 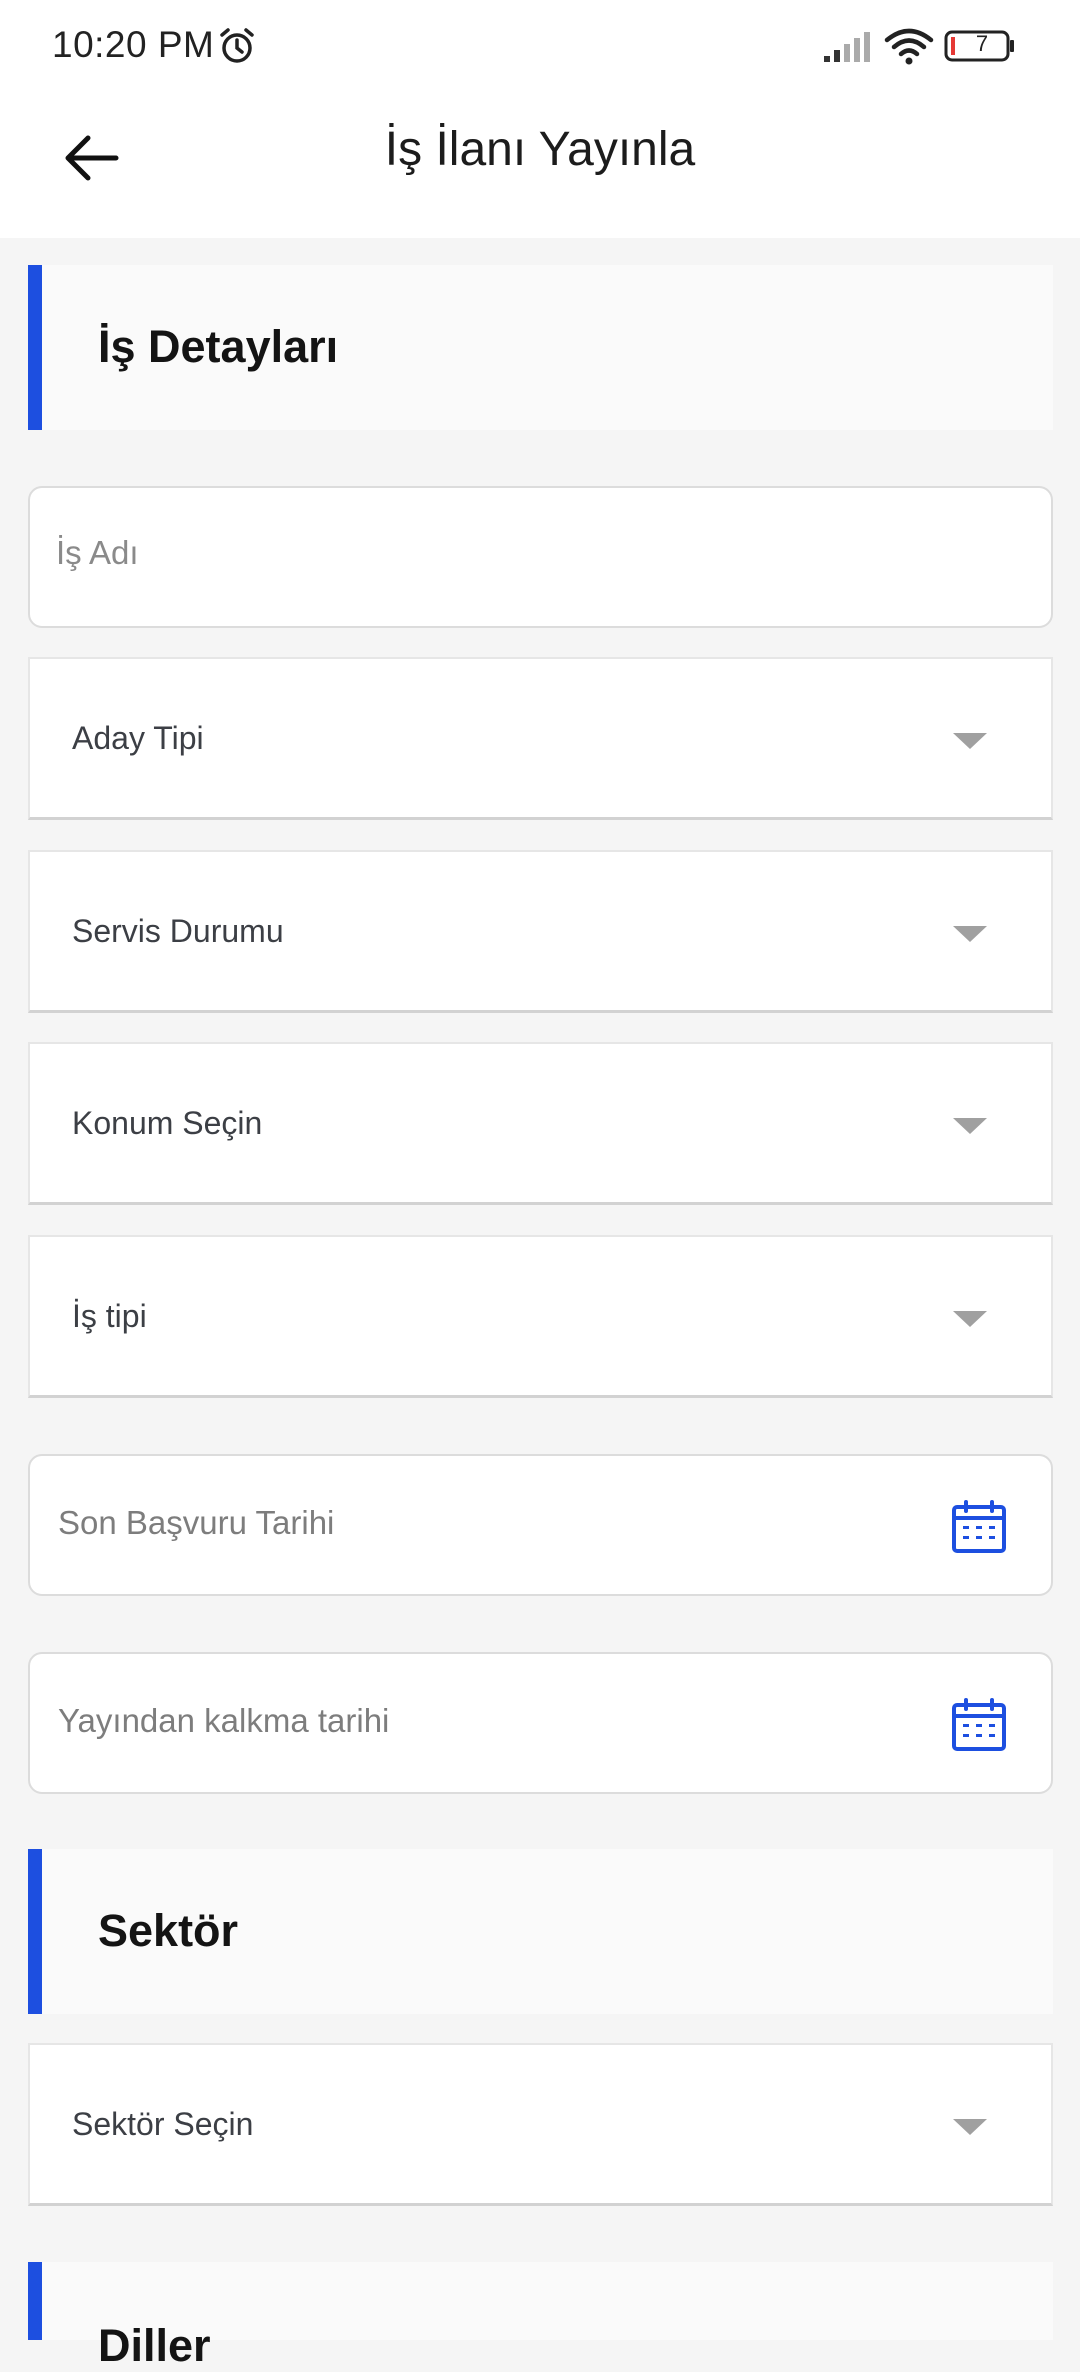 I want to click on unpublish-date-field: Yayından kalkma tarihi, so click(x=540, y=1723).